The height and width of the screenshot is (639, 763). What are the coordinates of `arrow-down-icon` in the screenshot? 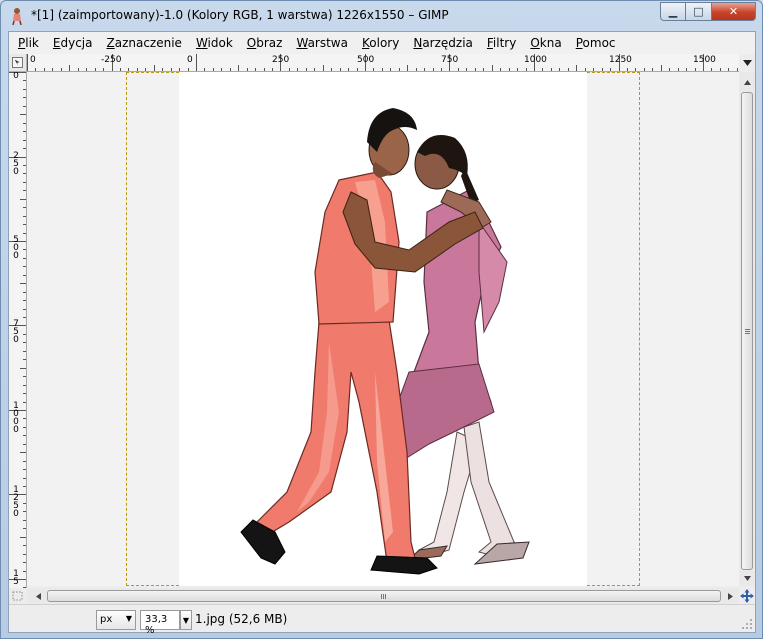 It's located at (747, 578).